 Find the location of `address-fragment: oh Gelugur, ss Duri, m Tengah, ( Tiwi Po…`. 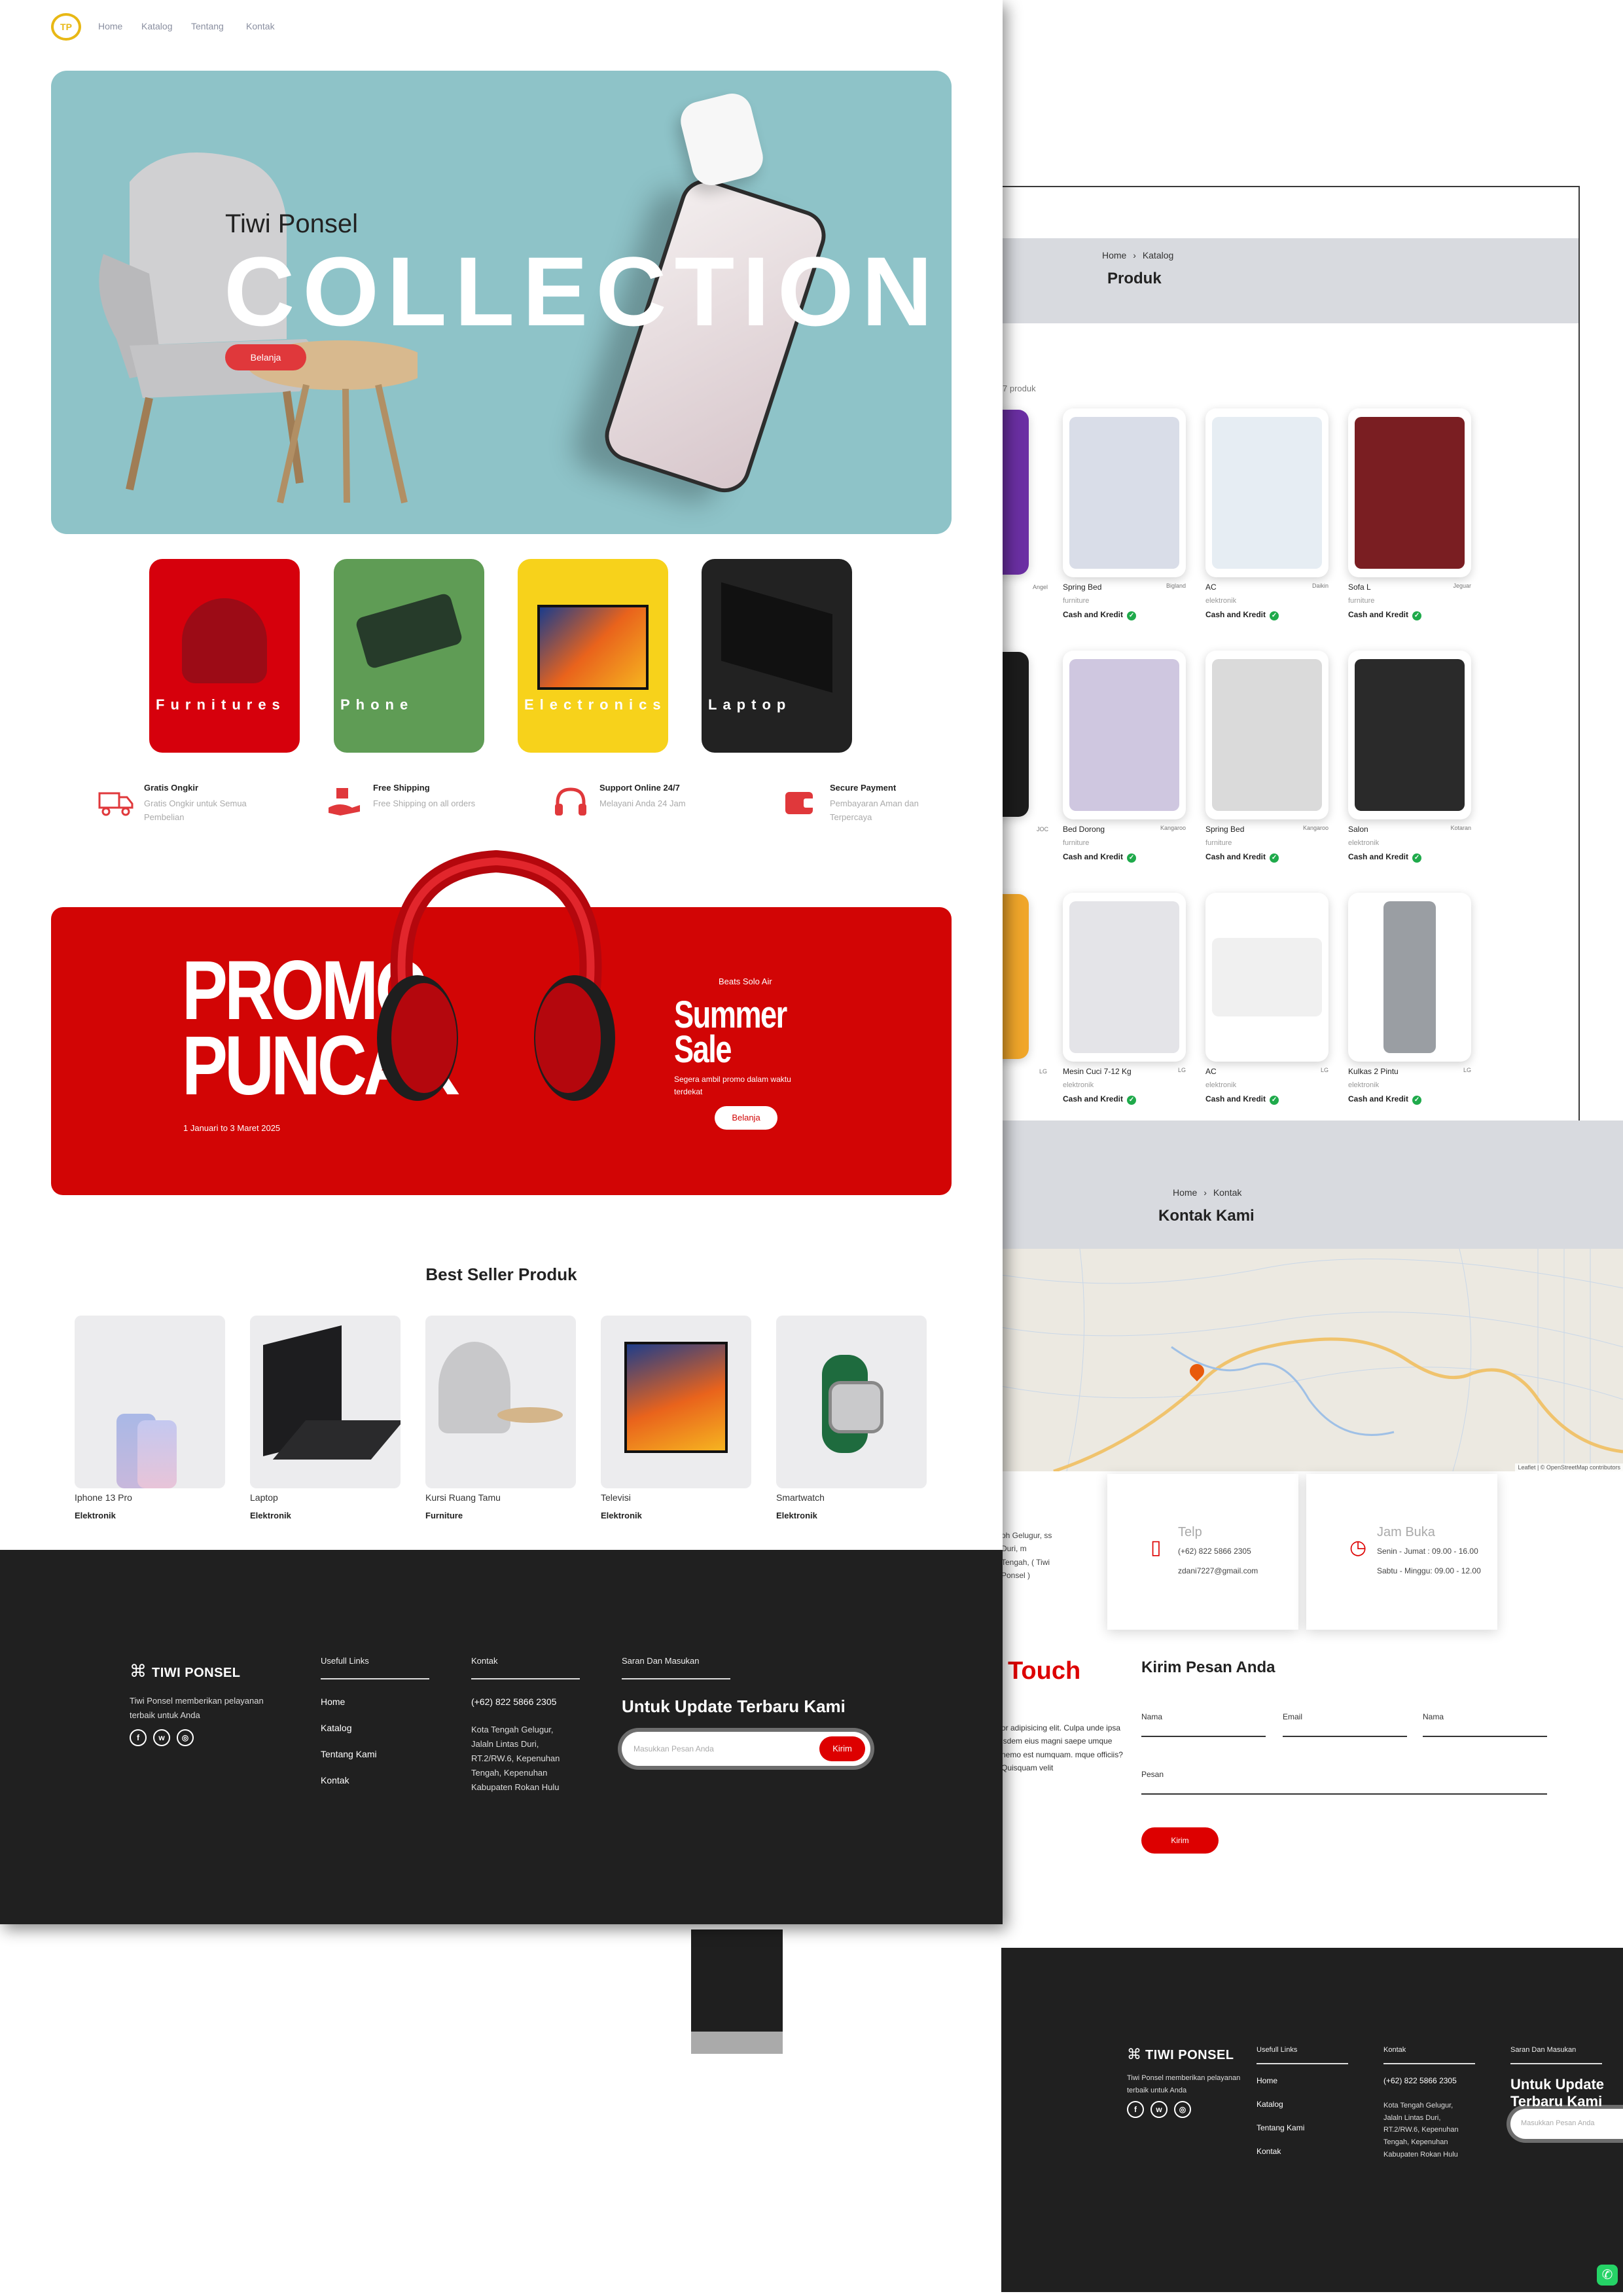

address-fragment: oh Gelugur, ss Duri, m Tengah, ( Tiwi Po… is located at coordinates (1026, 1556).